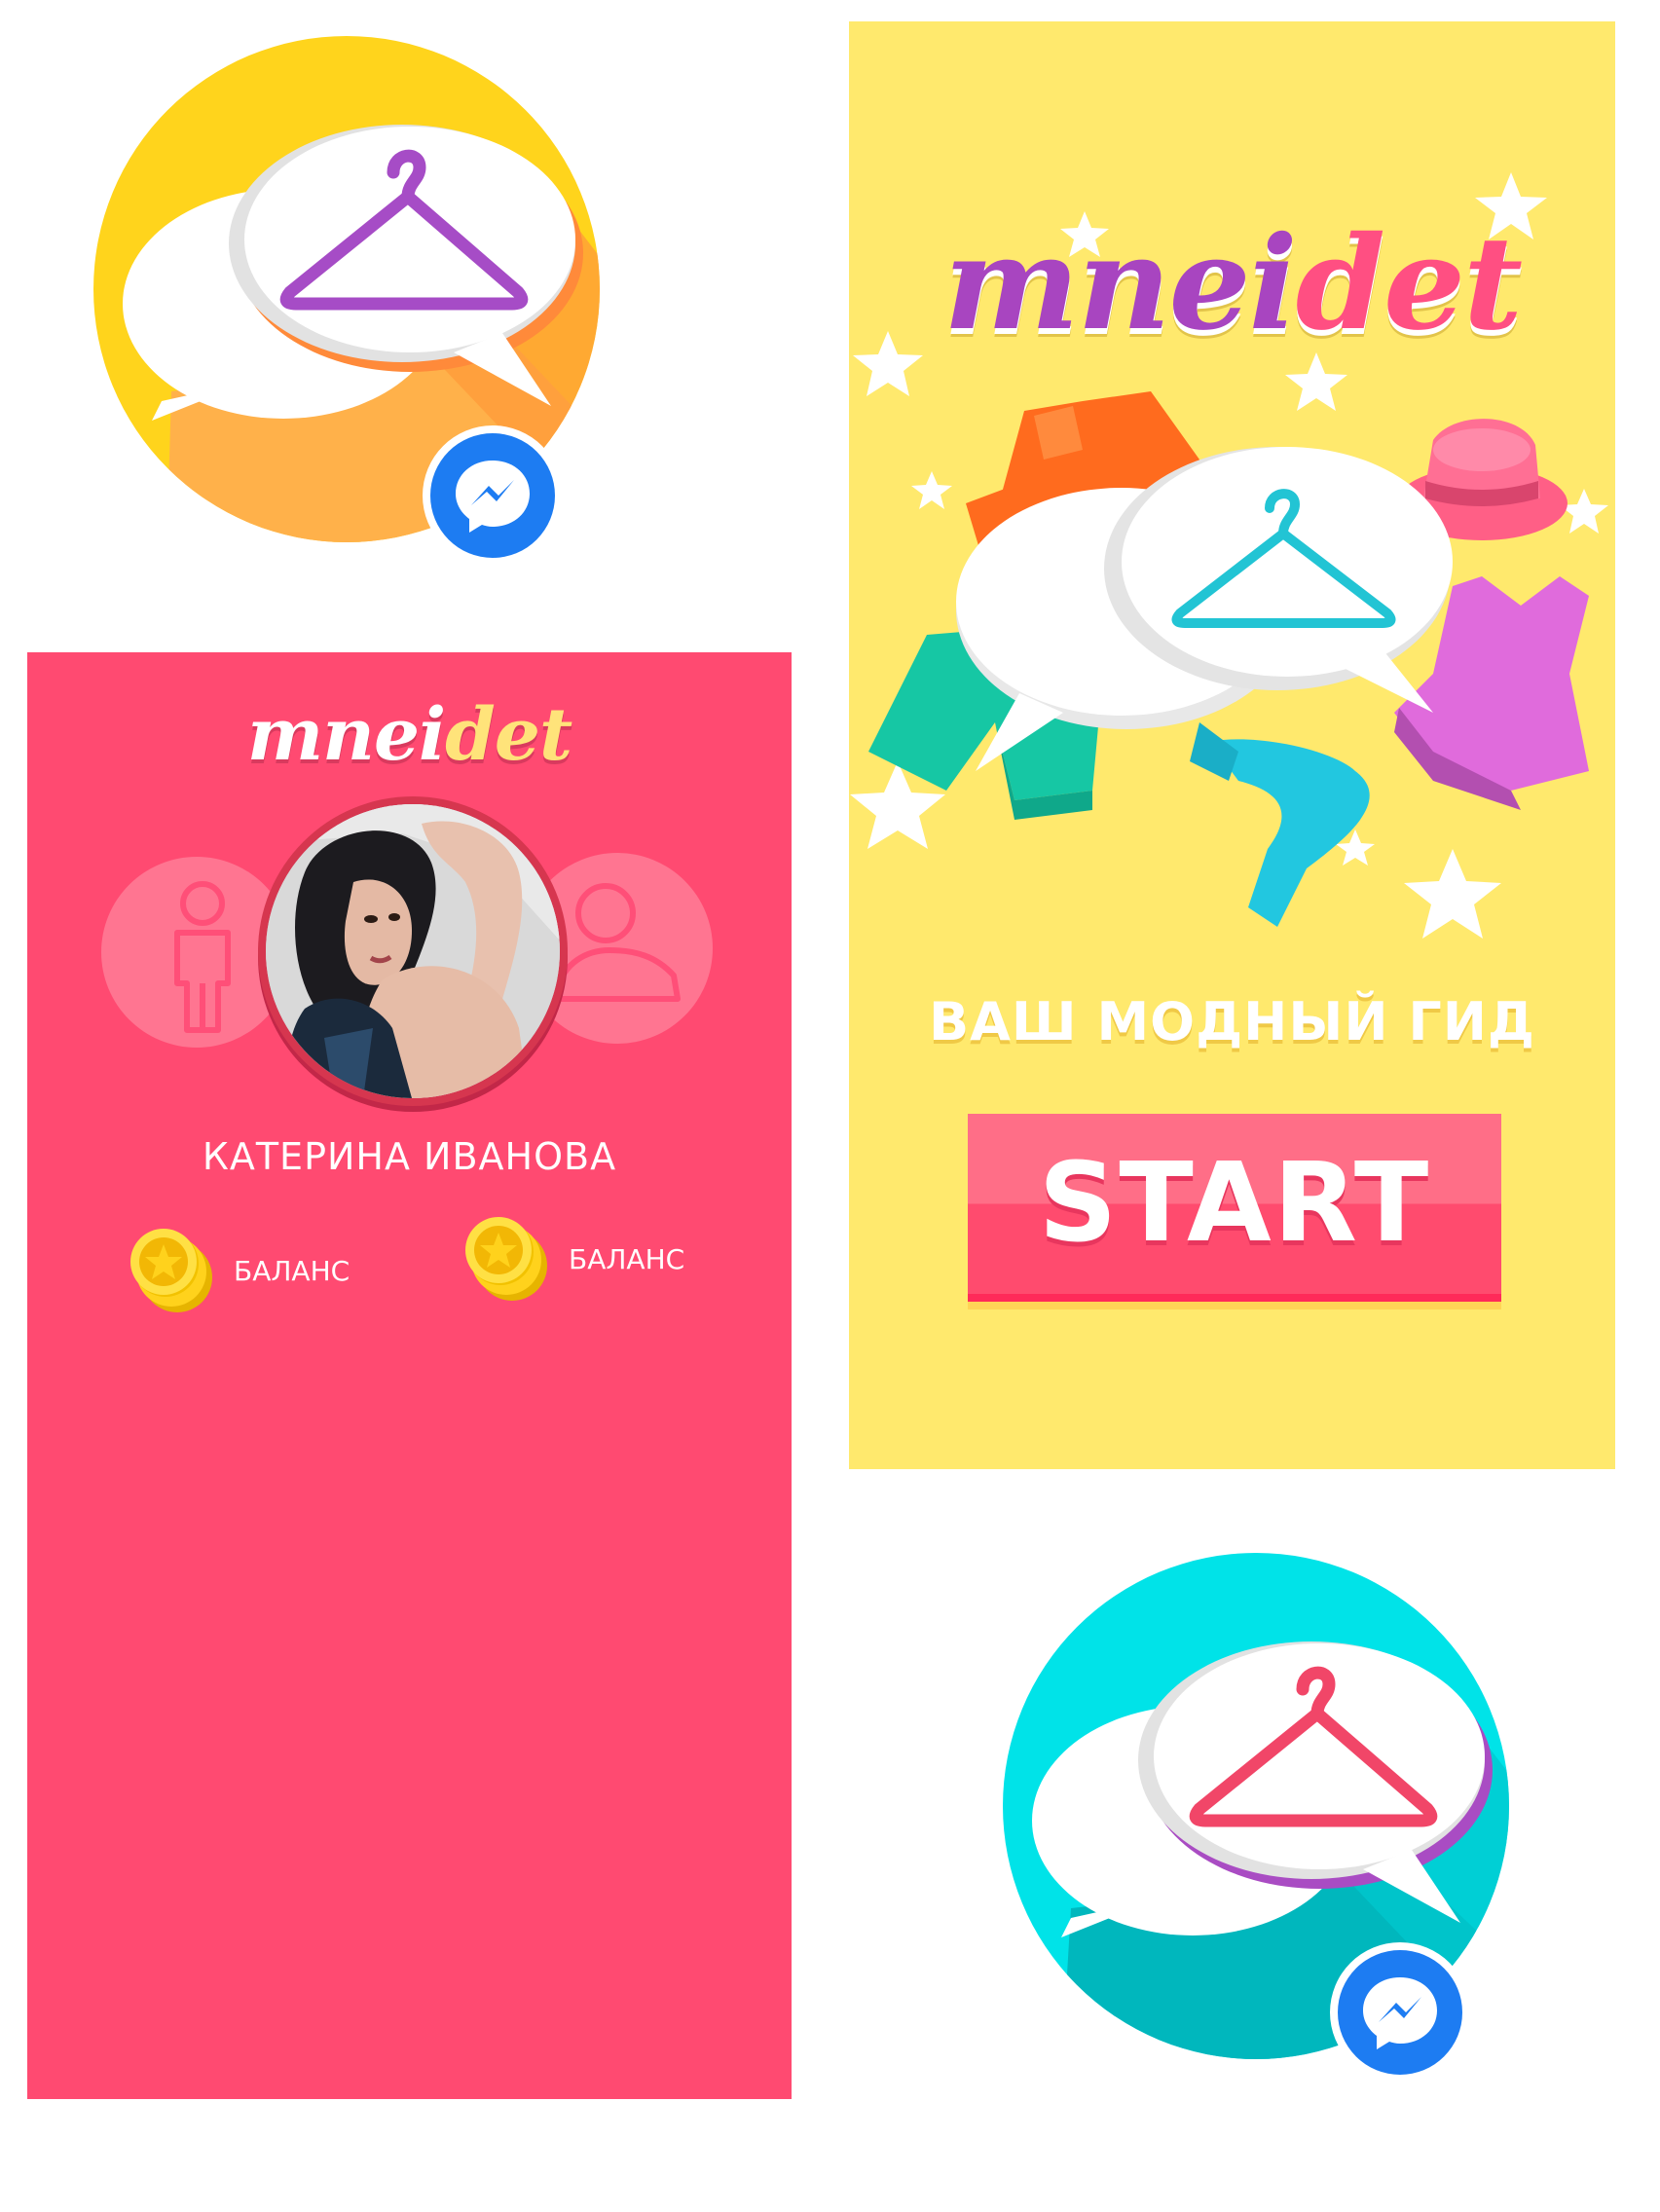 This screenshot has height=2212, width=1660. I want to click on balance-label-1: БАЛАНС, so click(292, 1270).